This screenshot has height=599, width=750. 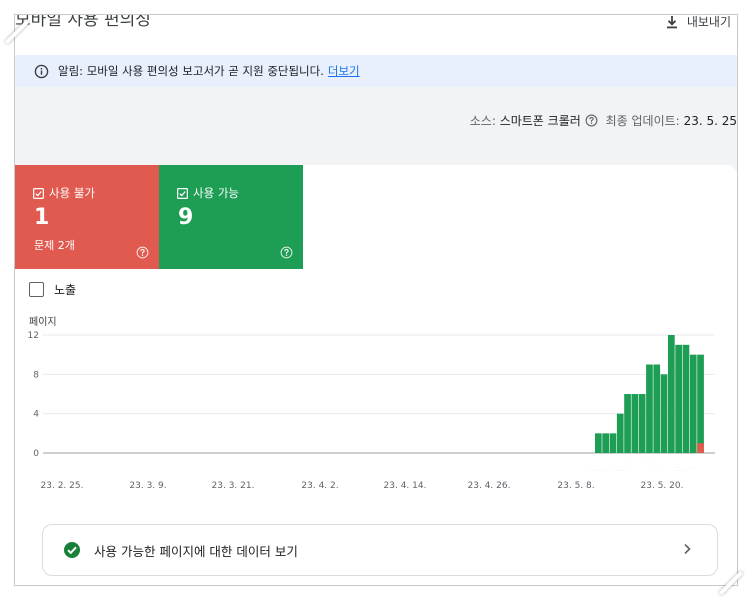 What do you see at coordinates (65, 290) in the screenshot?
I see `exposure-label: 노출` at bounding box center [65, 290].